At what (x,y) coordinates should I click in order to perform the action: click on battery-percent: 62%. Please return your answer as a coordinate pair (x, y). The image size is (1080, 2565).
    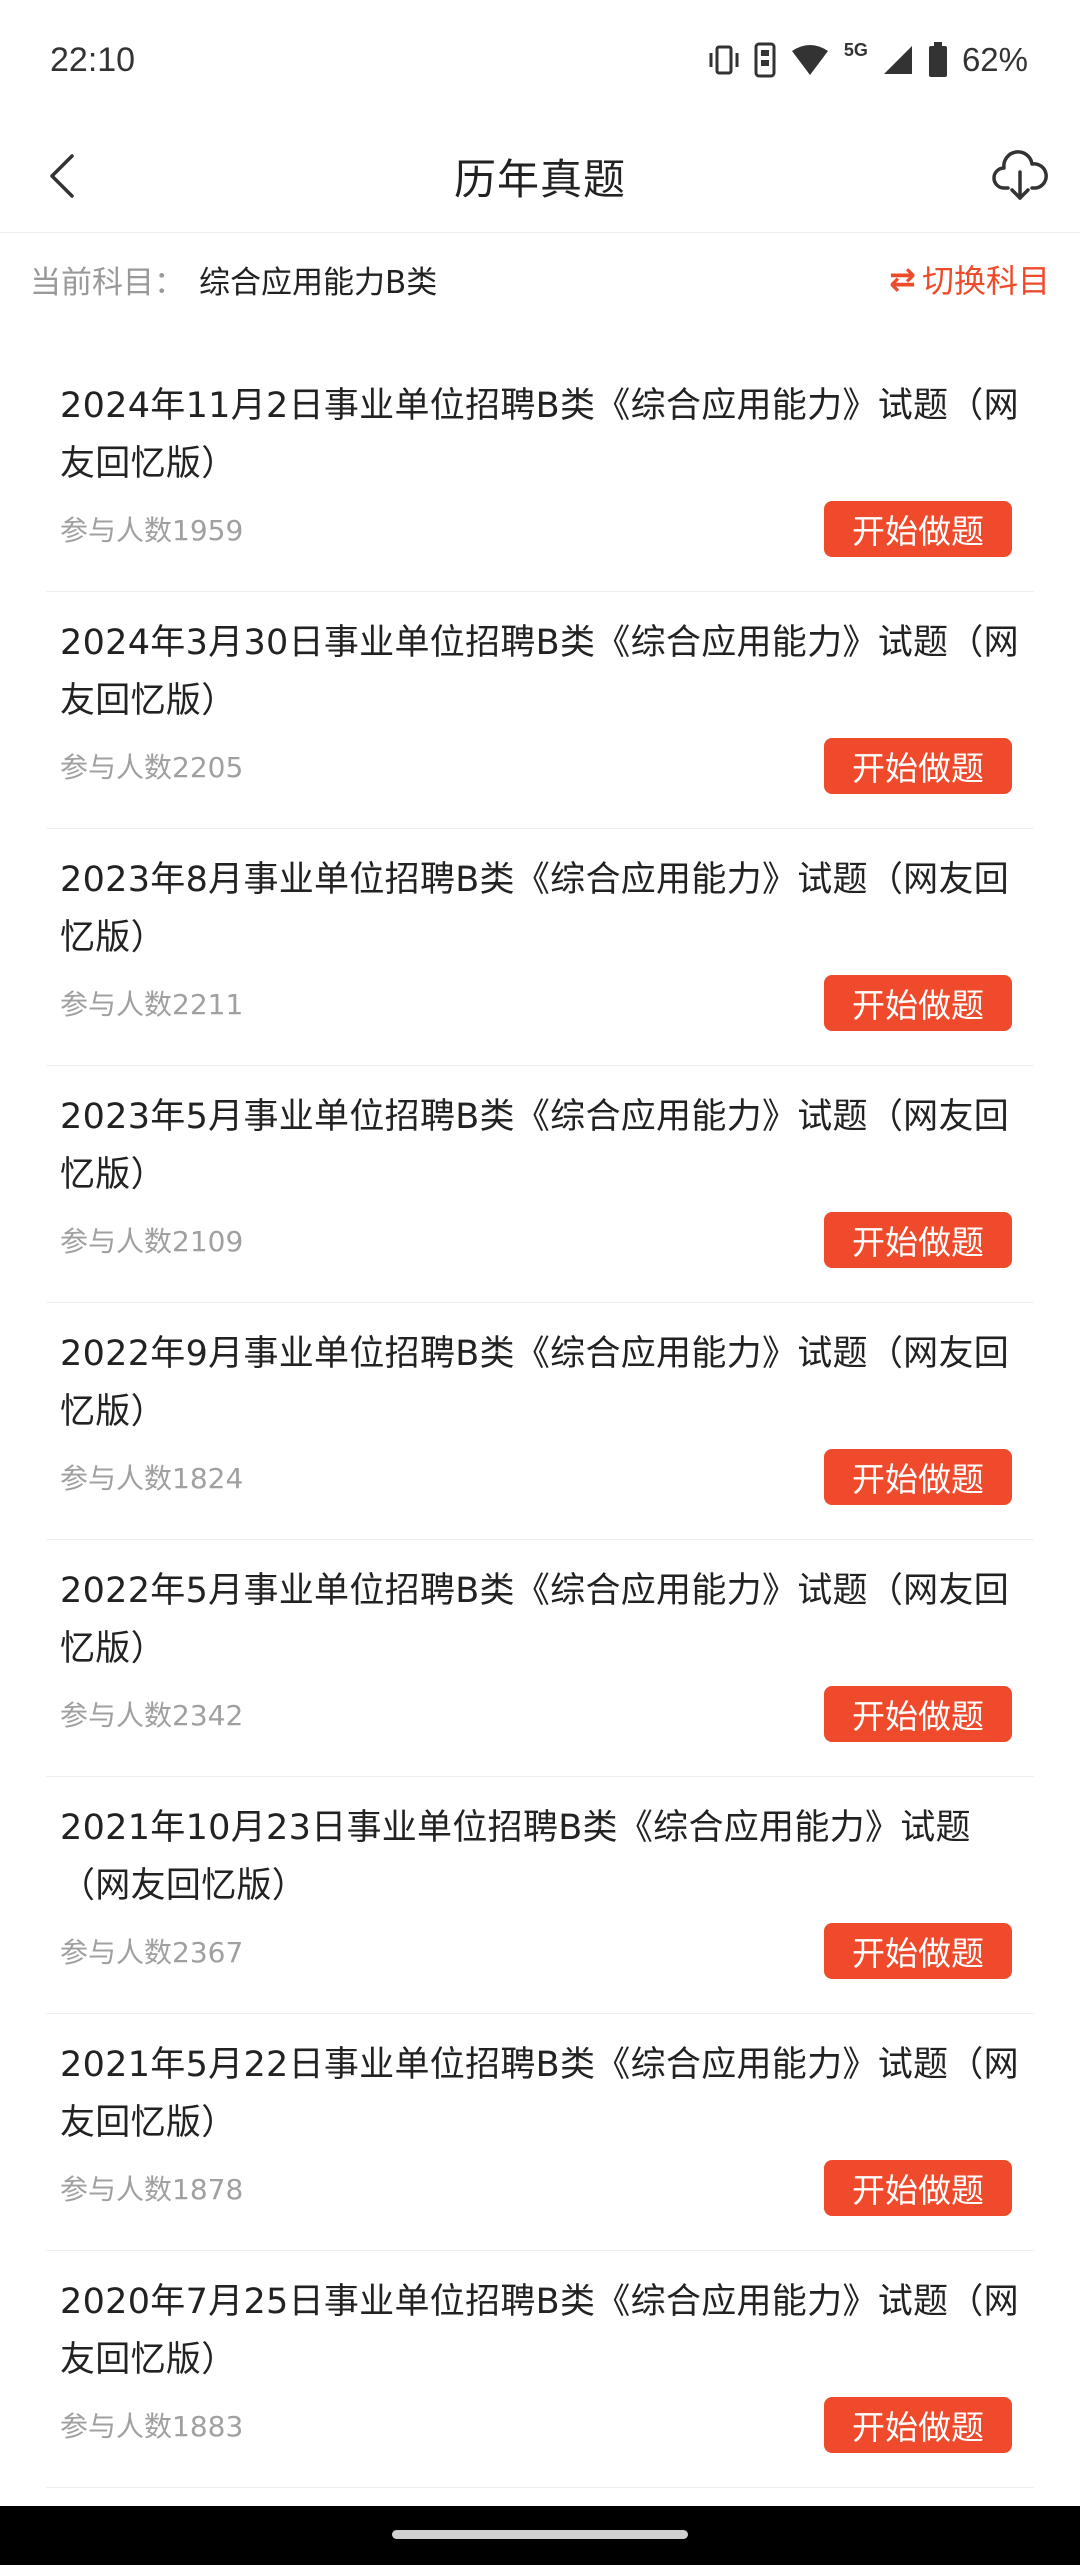
    Looking at the image, I should click on (994, 59).